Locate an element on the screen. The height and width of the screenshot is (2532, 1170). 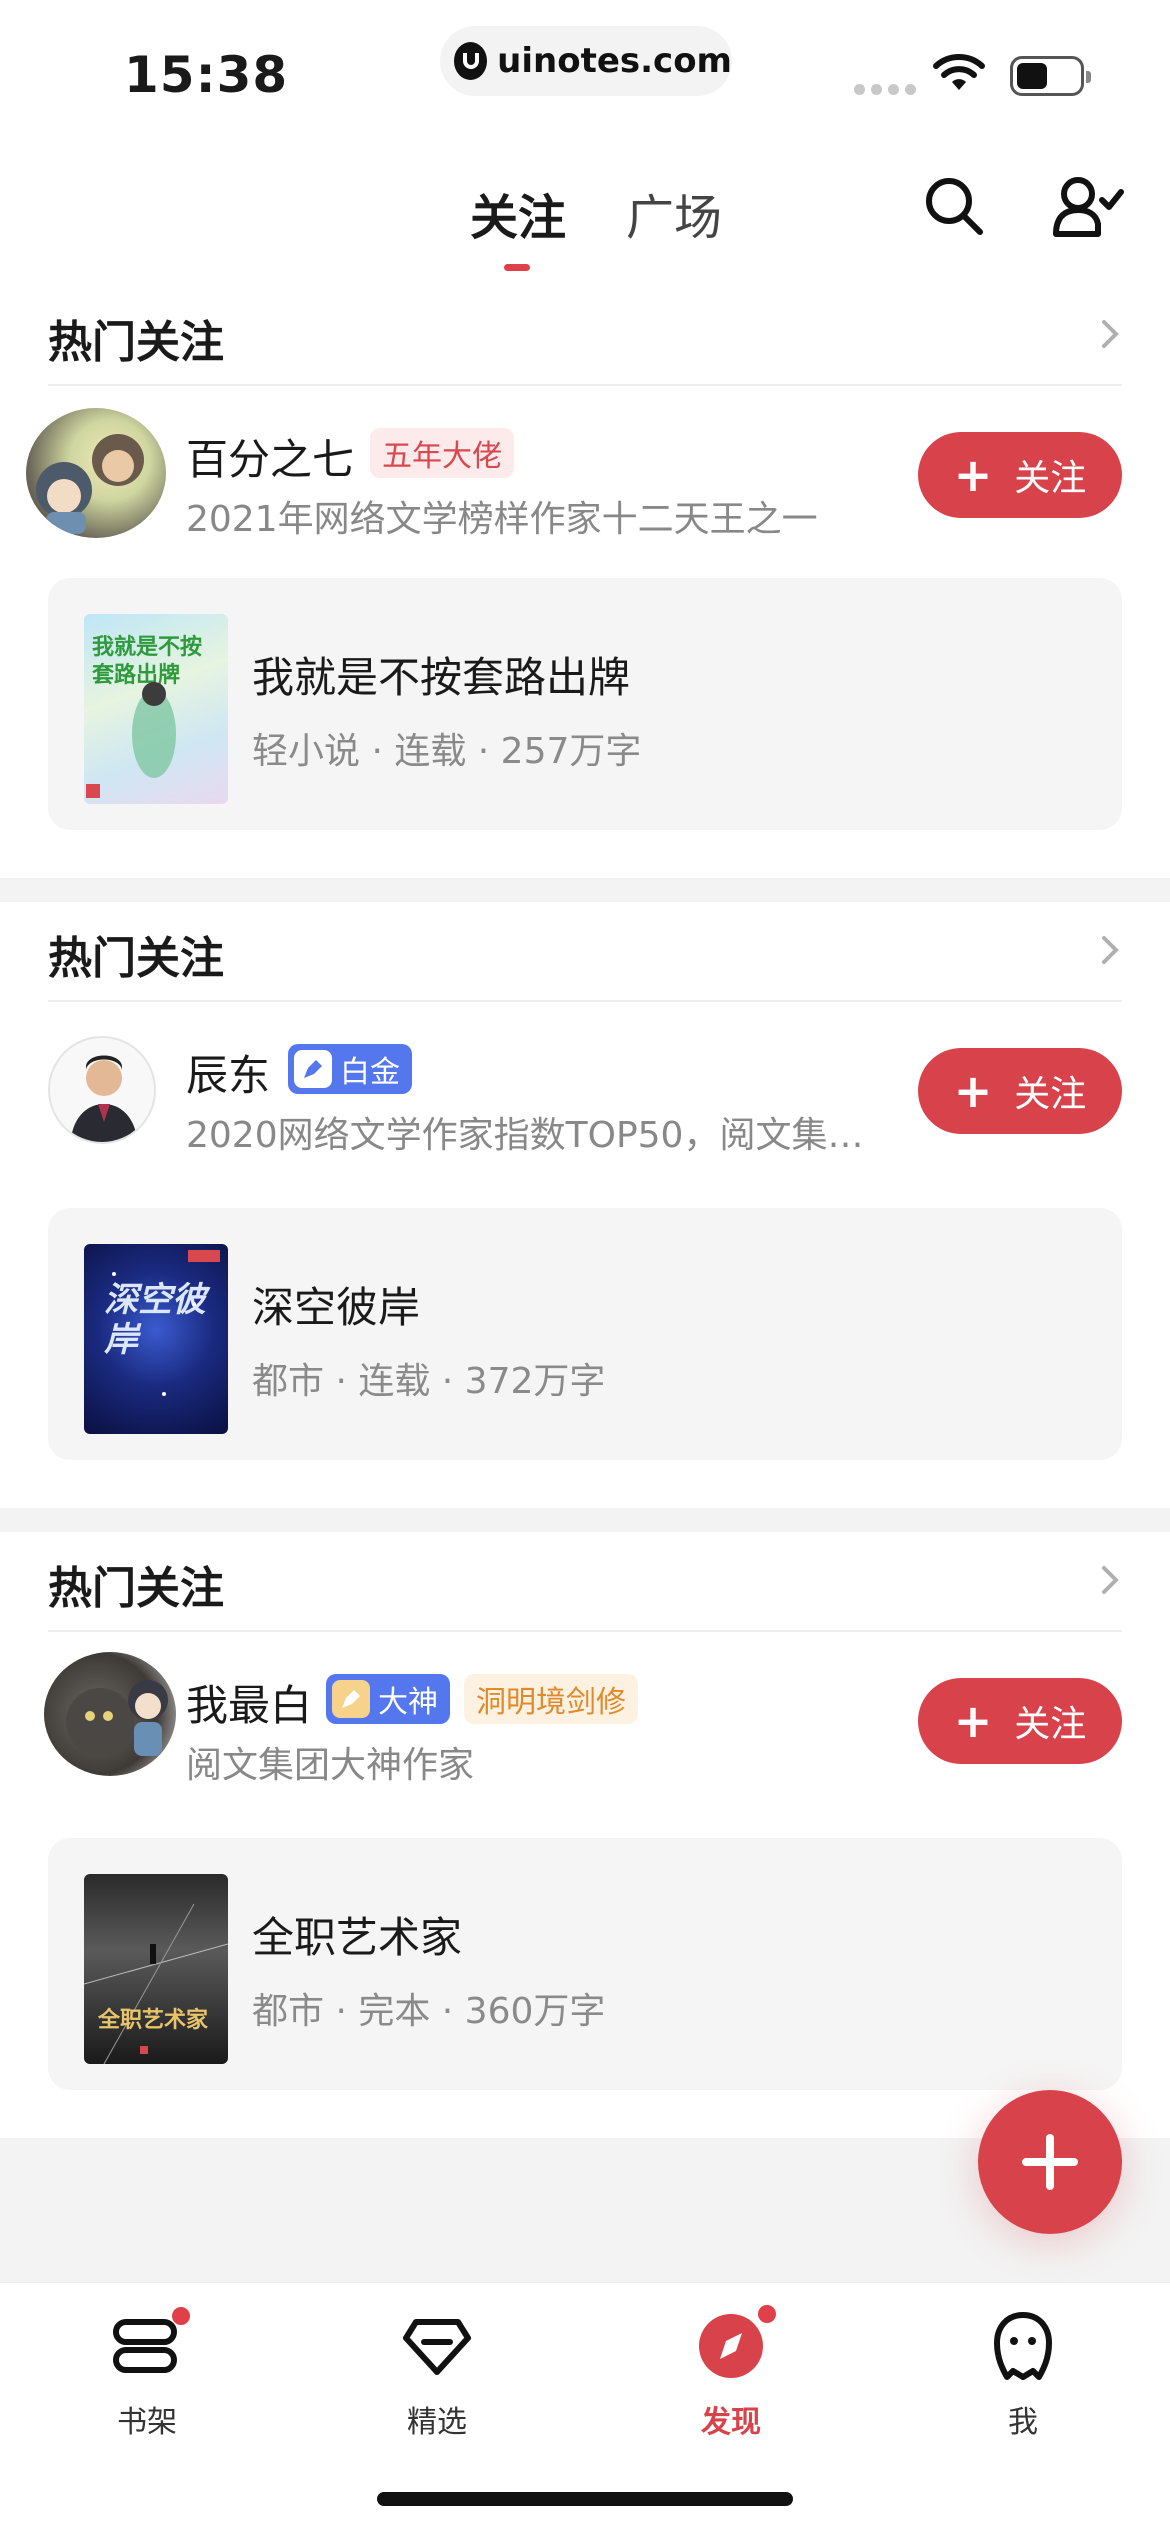
tab-bookshelf: 书架 is located at coordinates (147, 2371).